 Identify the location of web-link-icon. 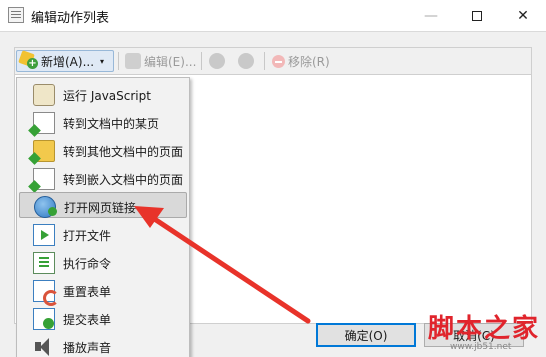
(45, 207).